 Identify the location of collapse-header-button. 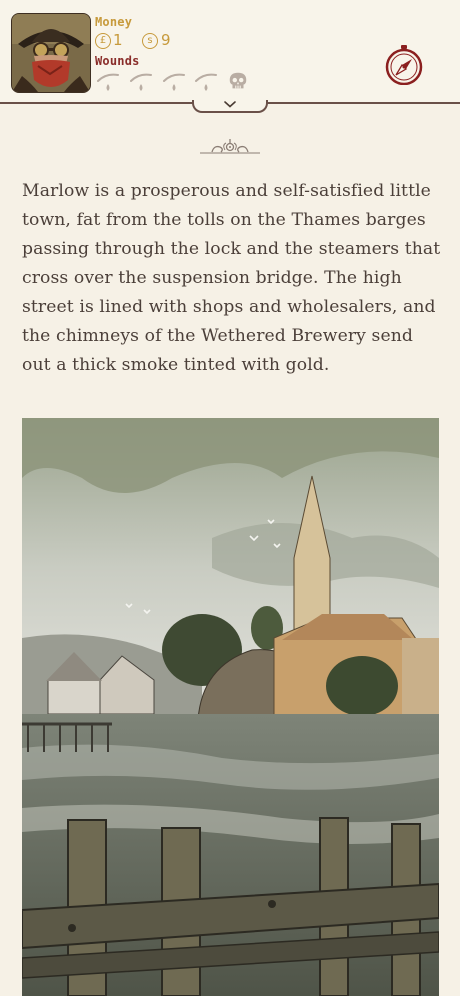
(230, 106).